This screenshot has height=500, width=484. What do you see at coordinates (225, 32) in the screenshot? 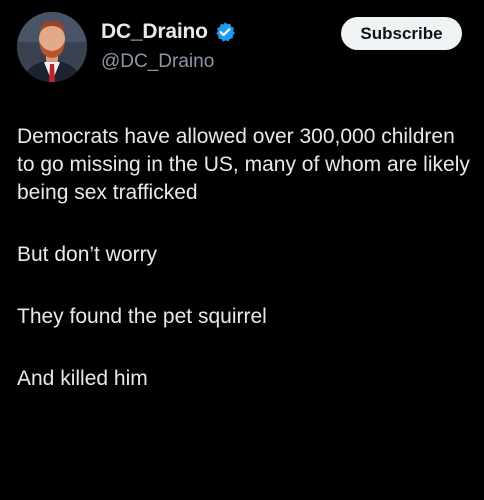
I see `verified-badge-icon` at bounding box center [225, 32].